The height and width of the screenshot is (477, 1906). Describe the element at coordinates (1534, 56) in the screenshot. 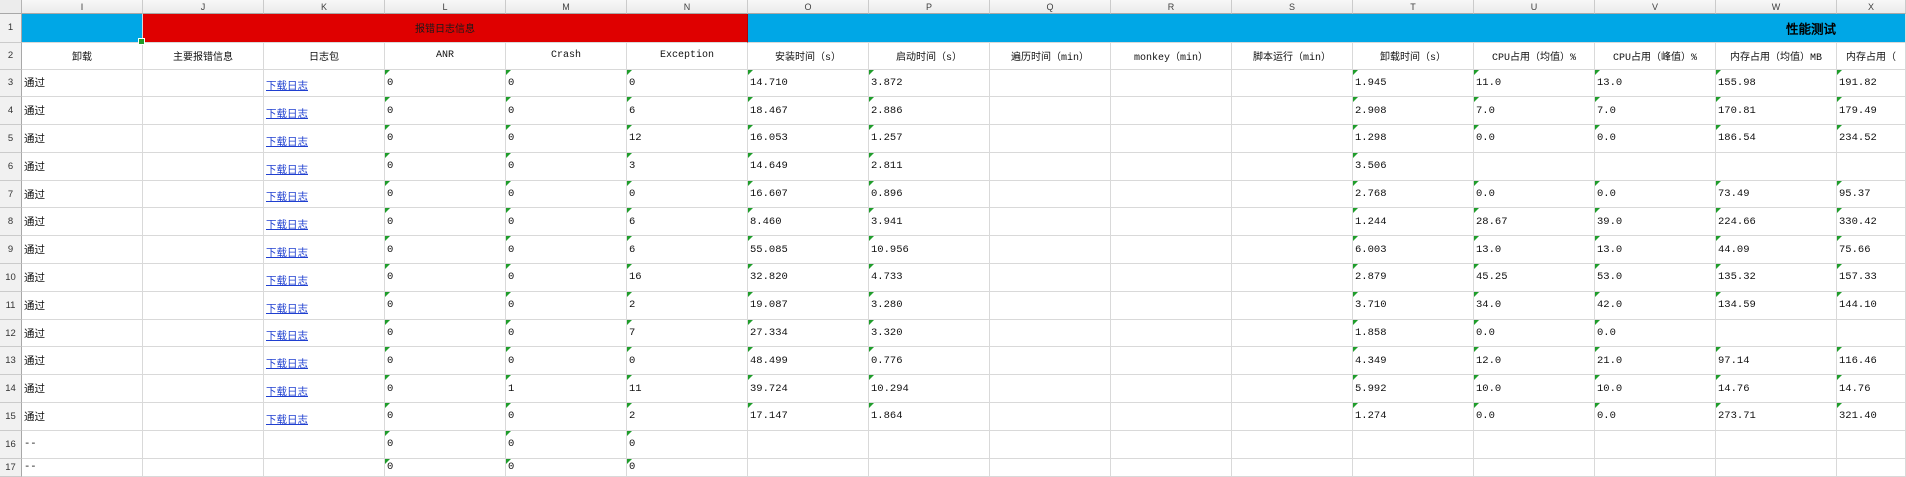

I see `cell-U2: CPU占用（均值）%` at that location.